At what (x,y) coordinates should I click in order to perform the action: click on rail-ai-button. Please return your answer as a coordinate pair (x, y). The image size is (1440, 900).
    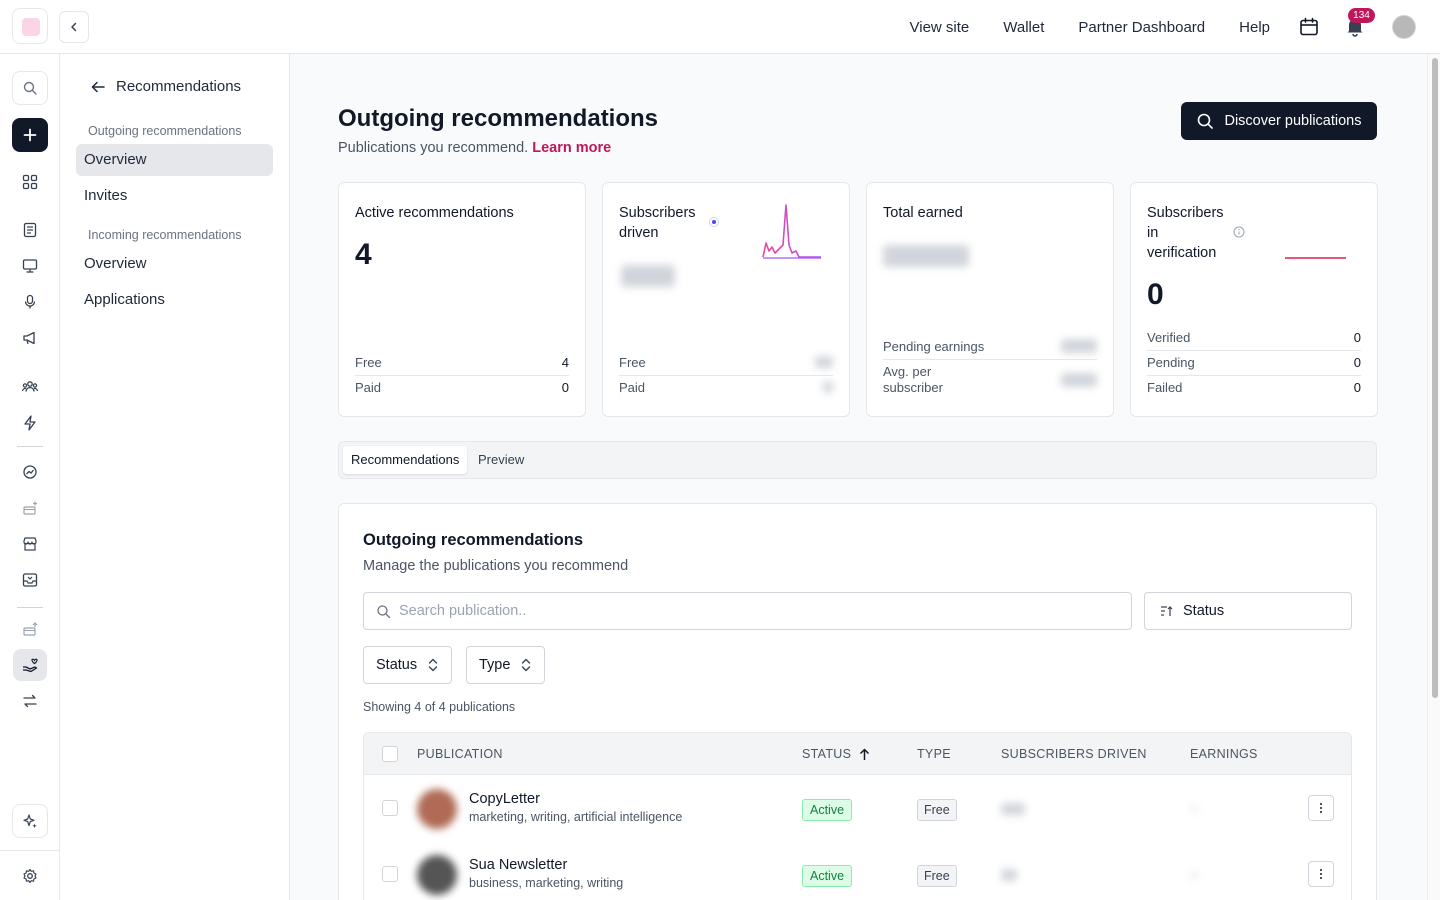
    Looking at the image, I should click on (30, 821).